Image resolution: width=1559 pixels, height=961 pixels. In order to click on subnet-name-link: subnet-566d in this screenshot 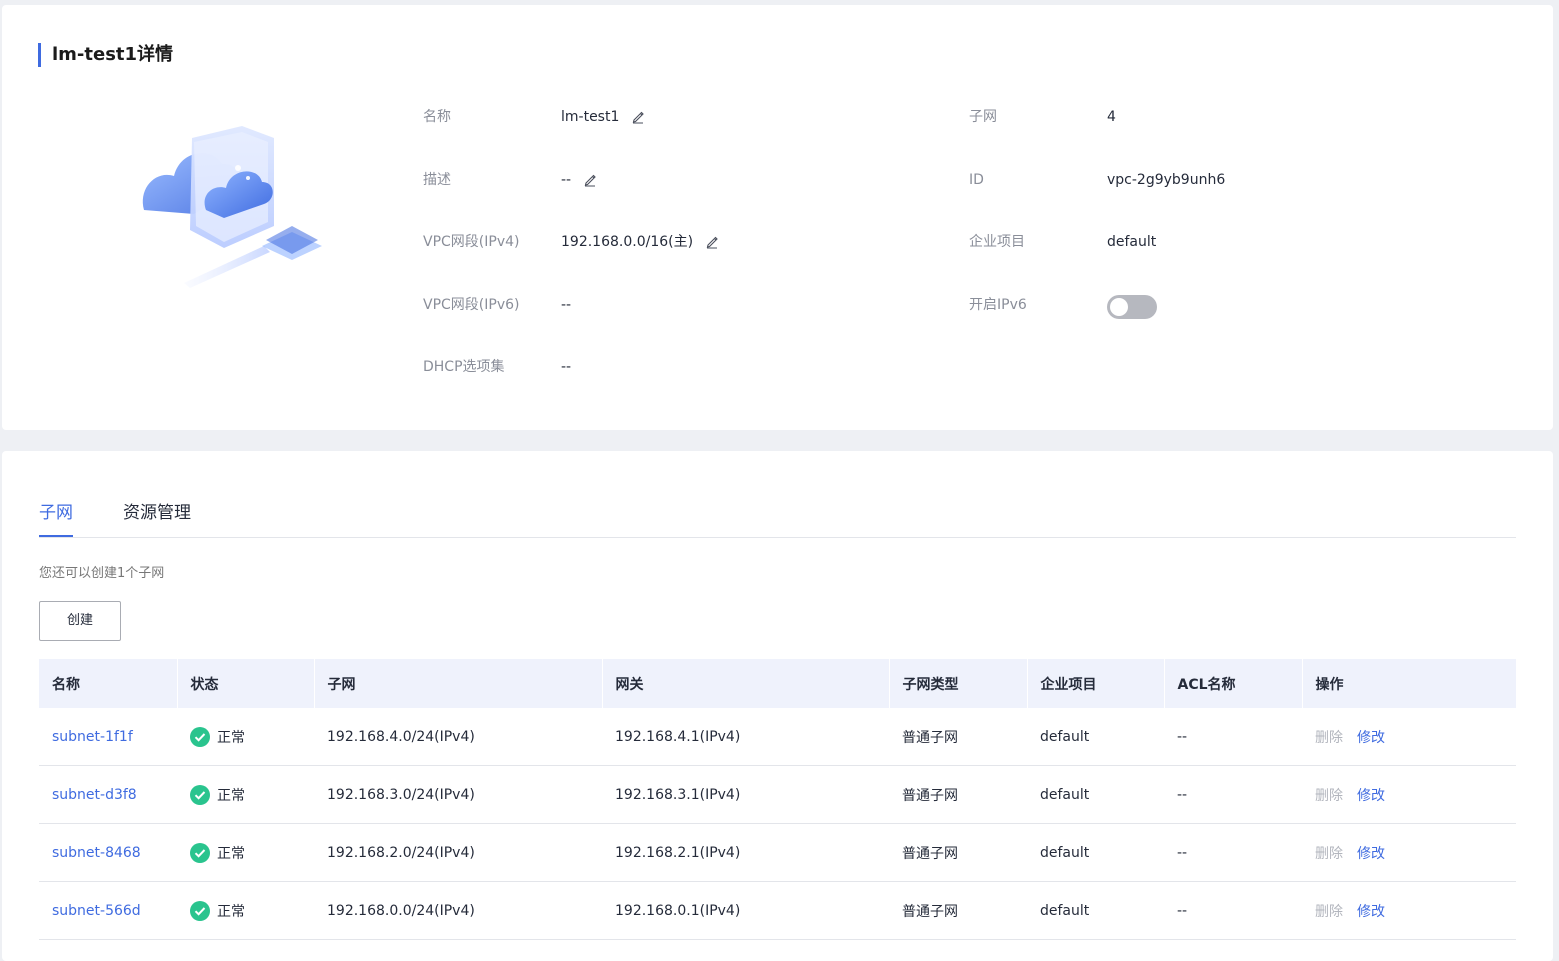, I will do `click(96, 911)`.